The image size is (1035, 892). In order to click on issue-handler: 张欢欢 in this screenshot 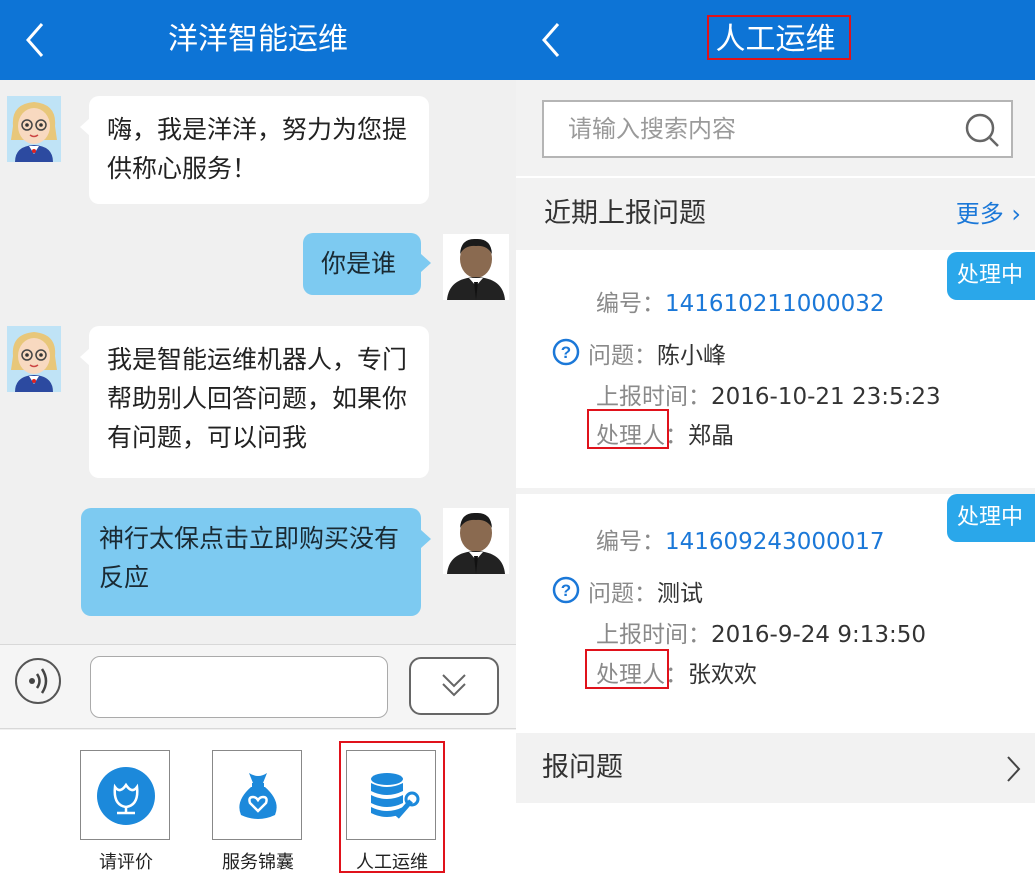, I will do `click(722, 675)`.